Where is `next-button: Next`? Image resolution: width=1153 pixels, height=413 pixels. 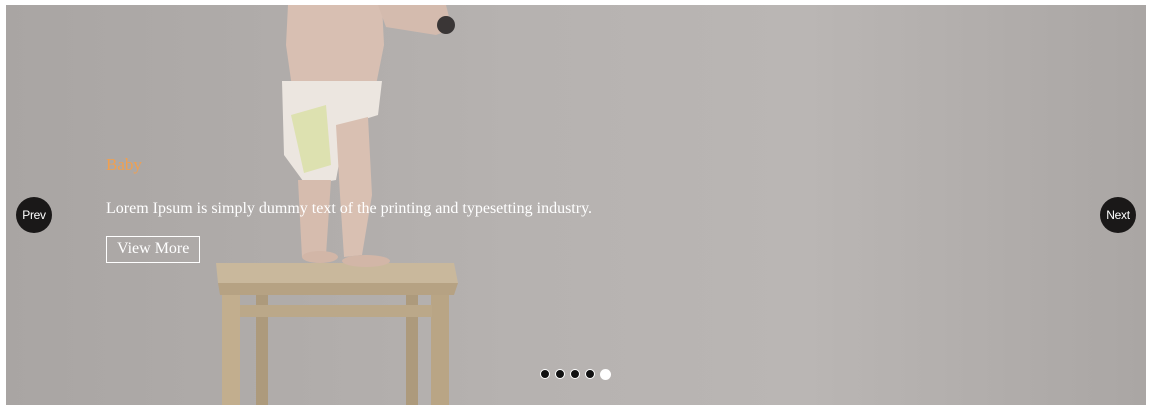
next-button: Next is located at coordinates (1118, 215).